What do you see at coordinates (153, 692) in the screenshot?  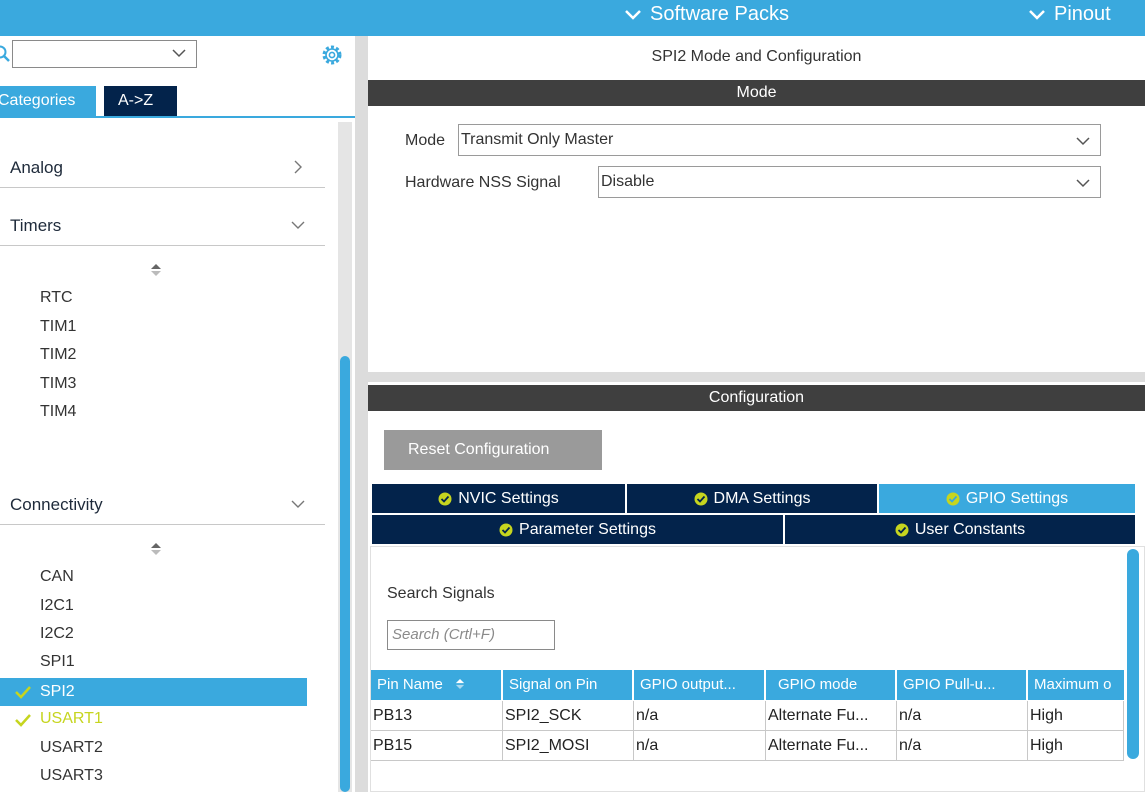 I see `list-item-spi2: SPI2` at bounding box center [153, 692].